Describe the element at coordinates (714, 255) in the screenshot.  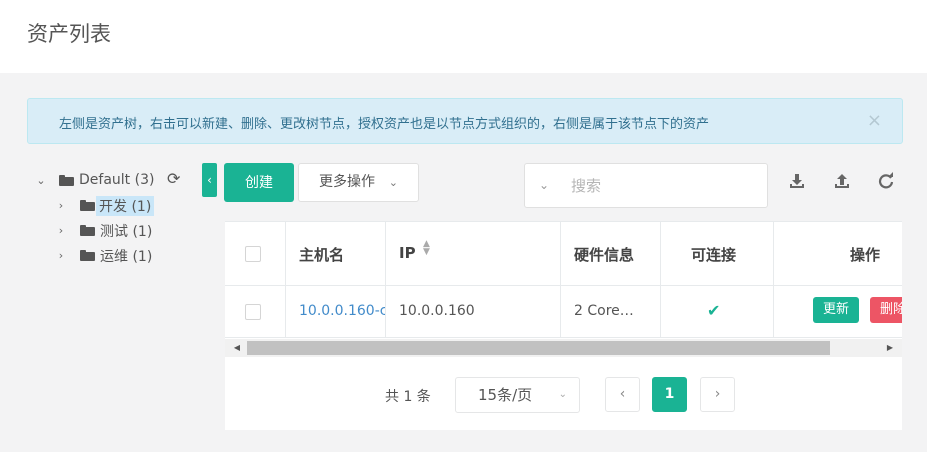
I see `column-label: 可连接` at that location.